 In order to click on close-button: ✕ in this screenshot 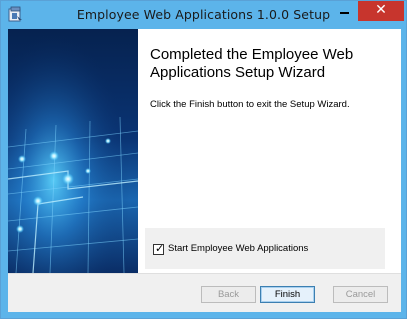, I will do `click(381, 11)`.